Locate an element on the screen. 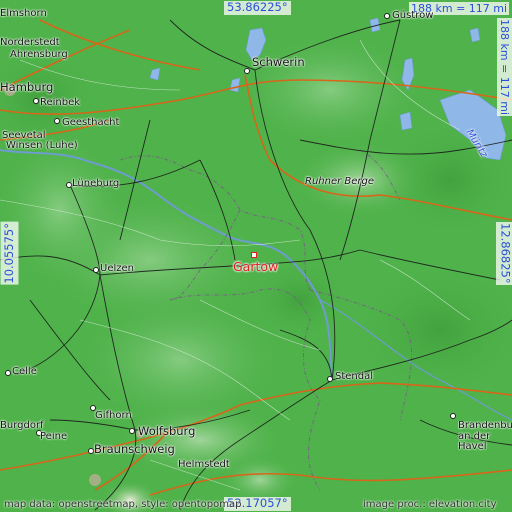 The width and height of the screenshot is (512, 512). city-label-stendal: Stendal is located at coordinates (354, 376).